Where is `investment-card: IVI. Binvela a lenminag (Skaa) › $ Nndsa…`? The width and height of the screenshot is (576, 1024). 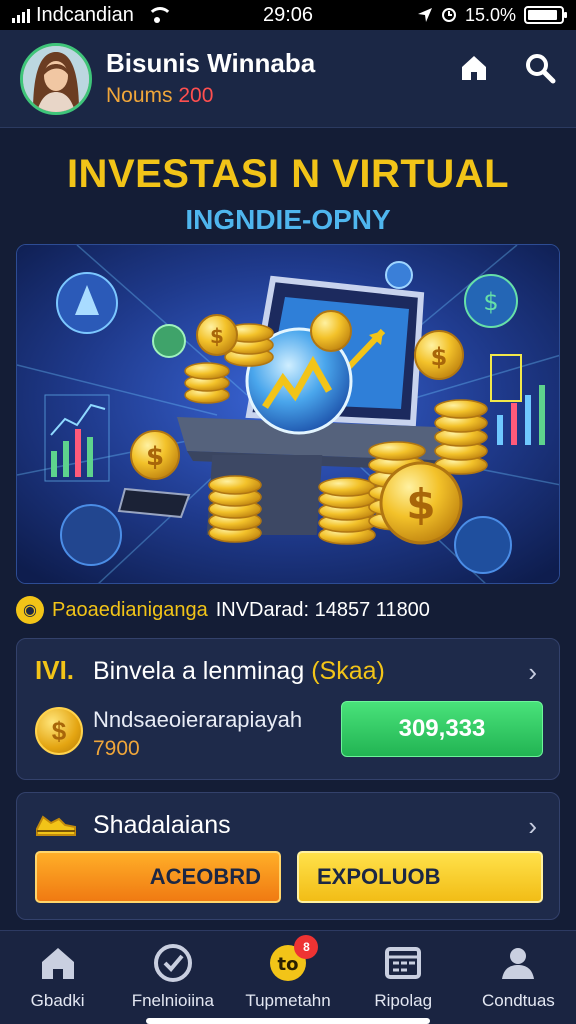
investment-card: IVI. Binvela a lenminag (Skaa) › $ Nndsa… is located at coordinates (288, 709).